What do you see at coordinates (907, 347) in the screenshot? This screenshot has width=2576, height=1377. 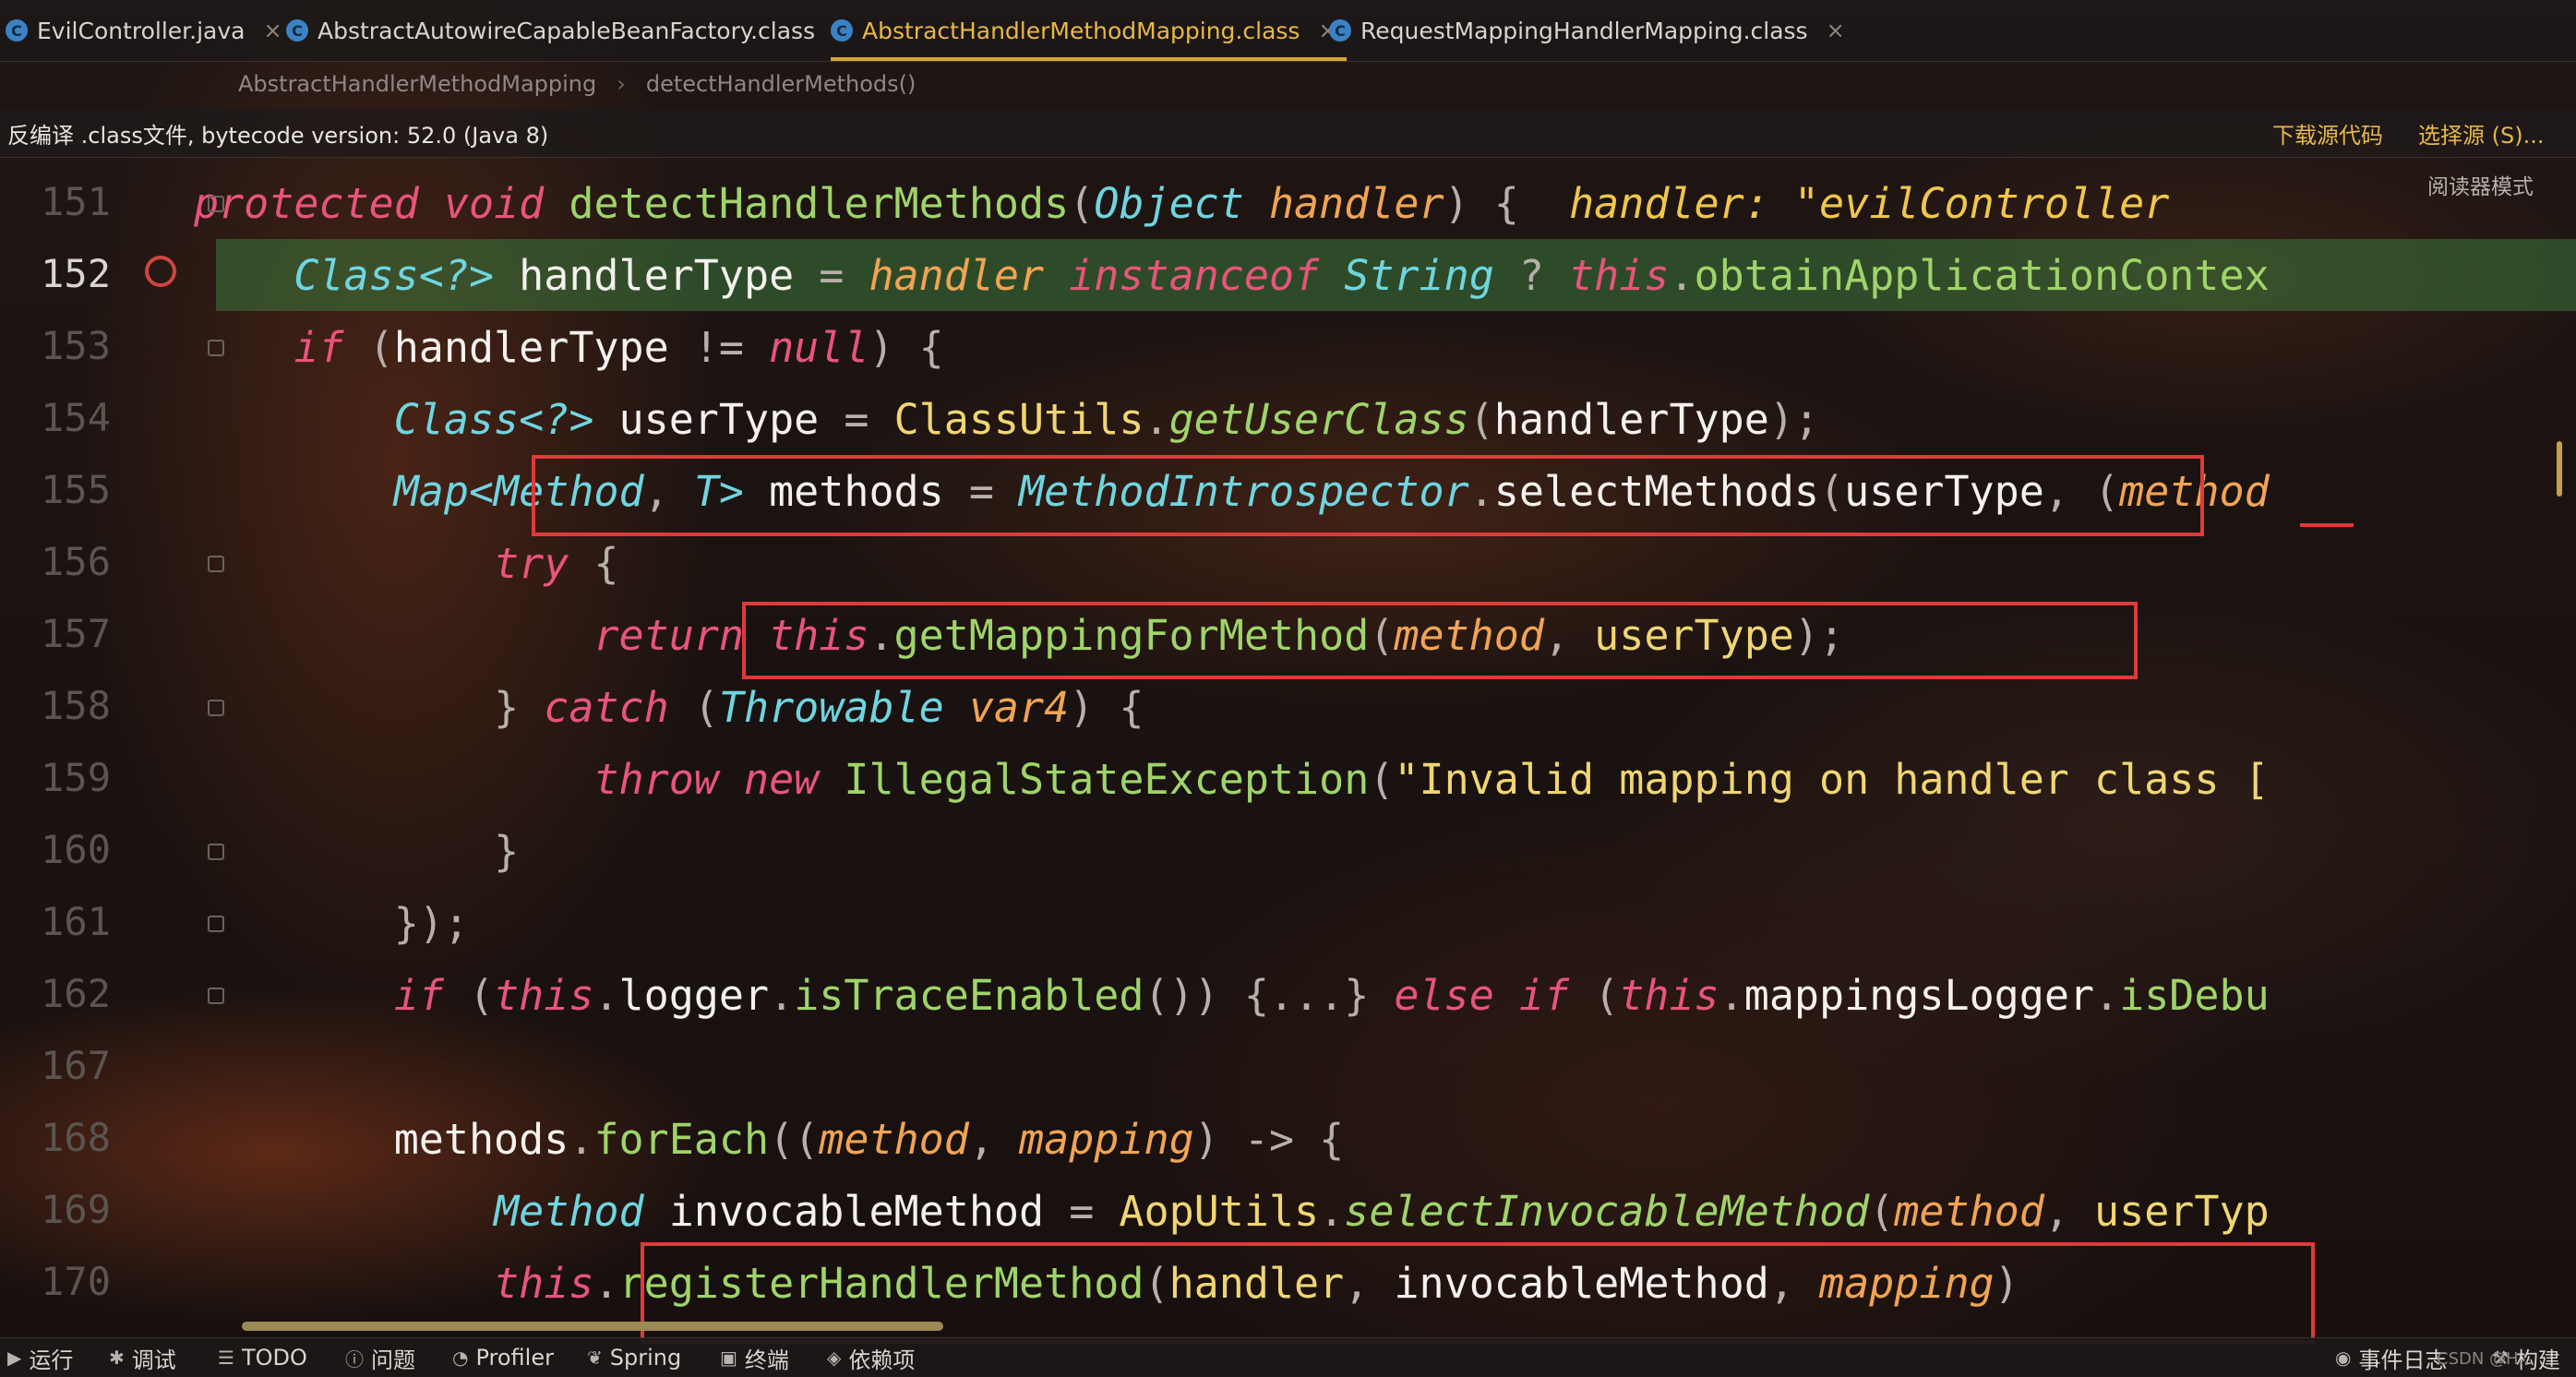 I see `code-token: ) {` at bounding box center [907, 347].